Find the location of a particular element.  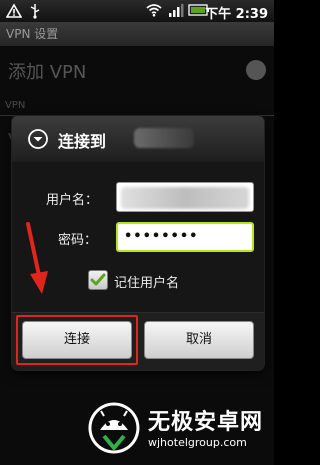

dialog-button-row: 连接 取消 is located at coordinates (138, 341).